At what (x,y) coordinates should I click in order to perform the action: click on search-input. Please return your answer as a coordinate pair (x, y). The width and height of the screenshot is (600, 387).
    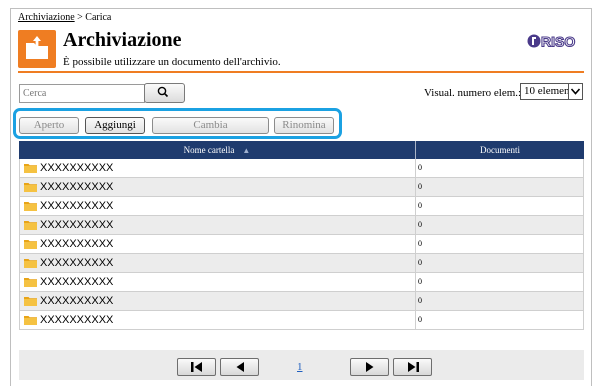
    Looking at the image, I should click on (82, 93).